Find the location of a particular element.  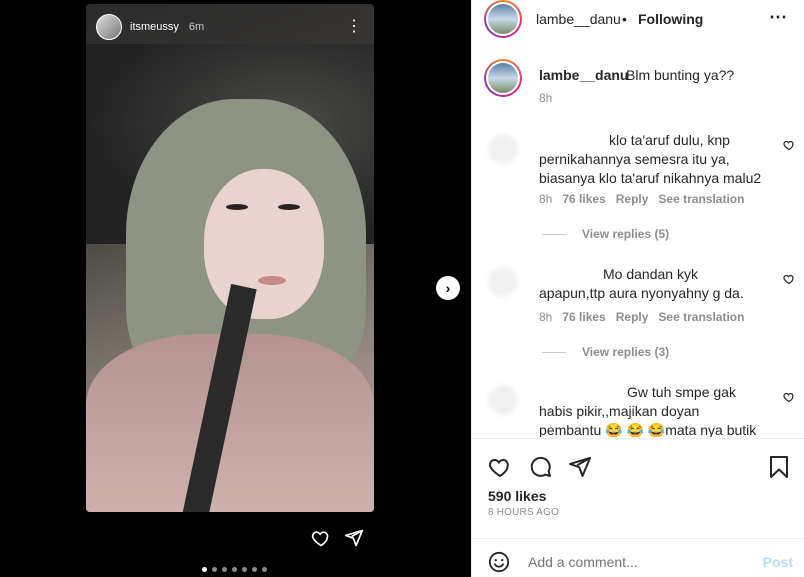

more-icon: ⋯ is located at coordinates (778, 17).